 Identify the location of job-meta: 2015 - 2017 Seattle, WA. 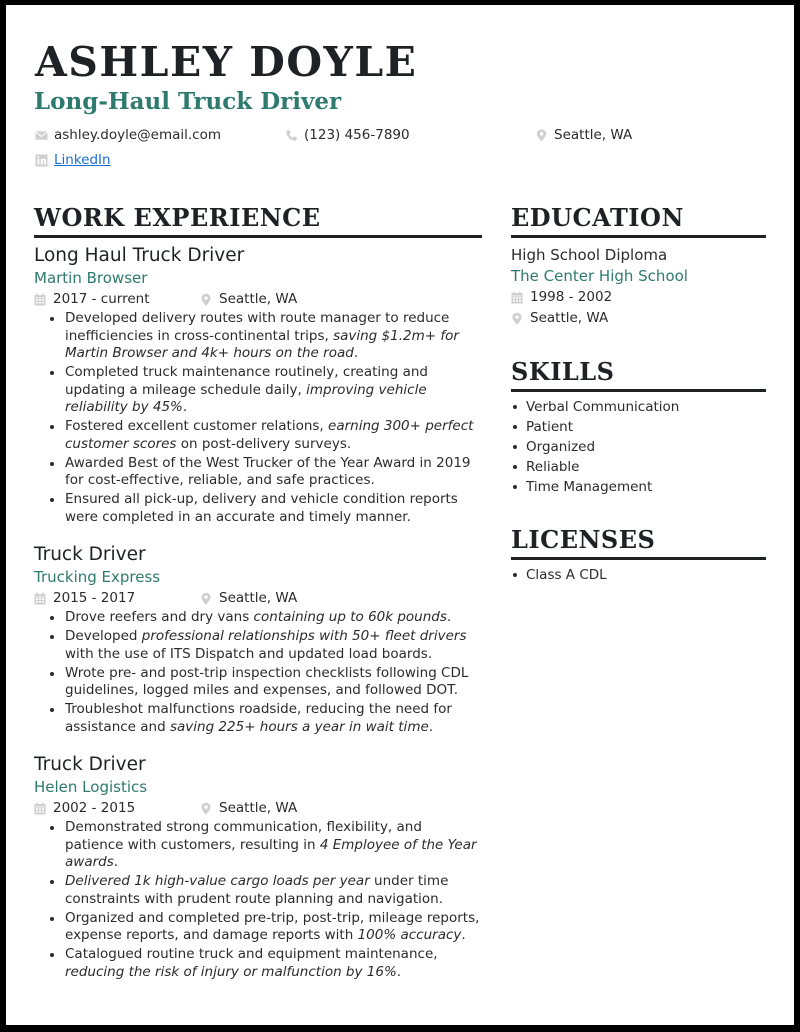
(258, 598).